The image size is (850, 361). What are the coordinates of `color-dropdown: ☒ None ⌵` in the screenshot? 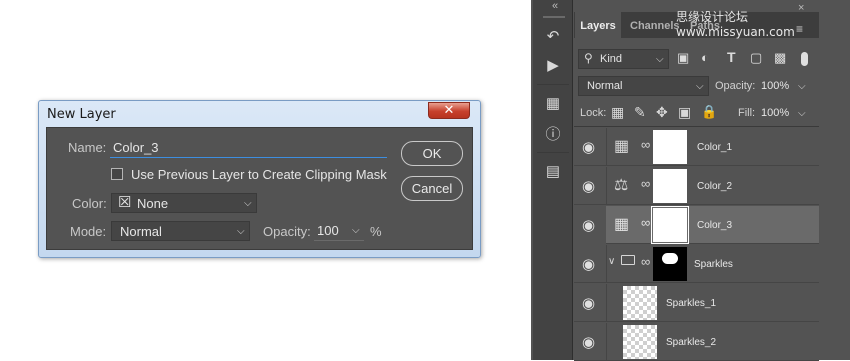 It's located at (184, 203).